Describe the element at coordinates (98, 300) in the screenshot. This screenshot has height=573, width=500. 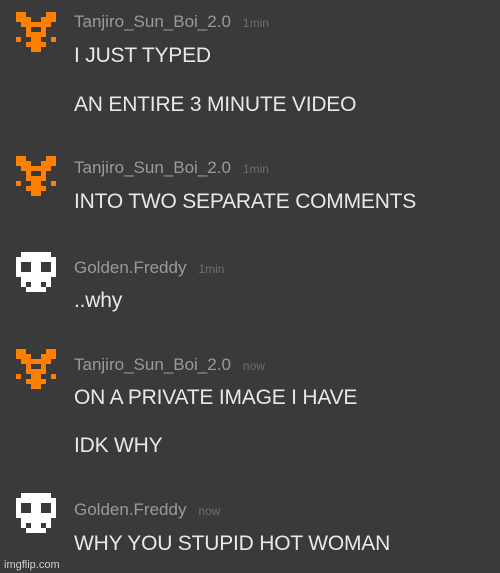
I see `comment-text: ..why` at that location.